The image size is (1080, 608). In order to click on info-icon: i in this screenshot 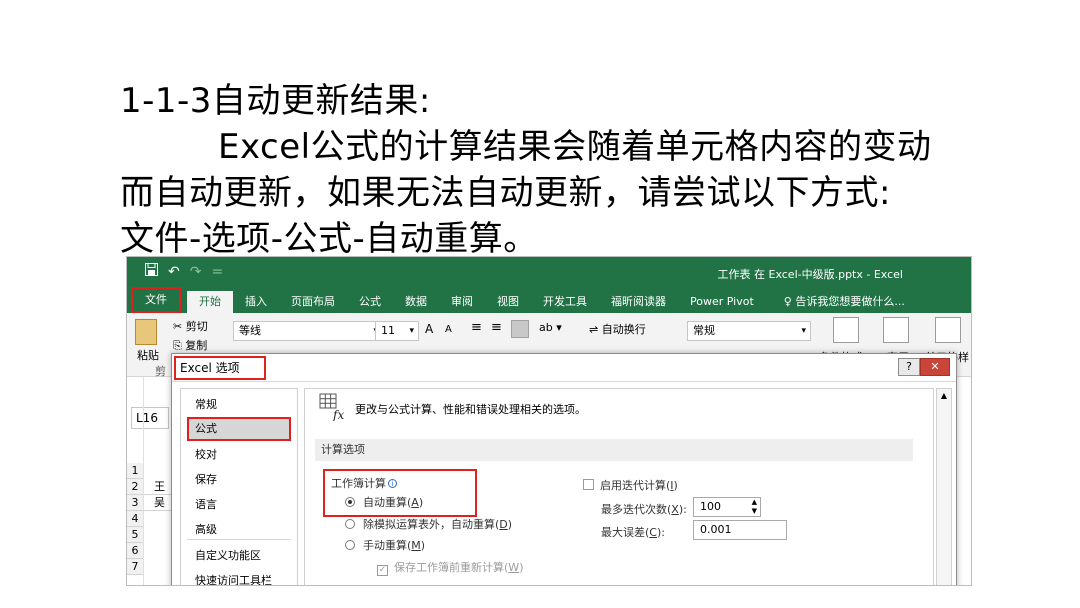, I will do `click(392, 483)`.